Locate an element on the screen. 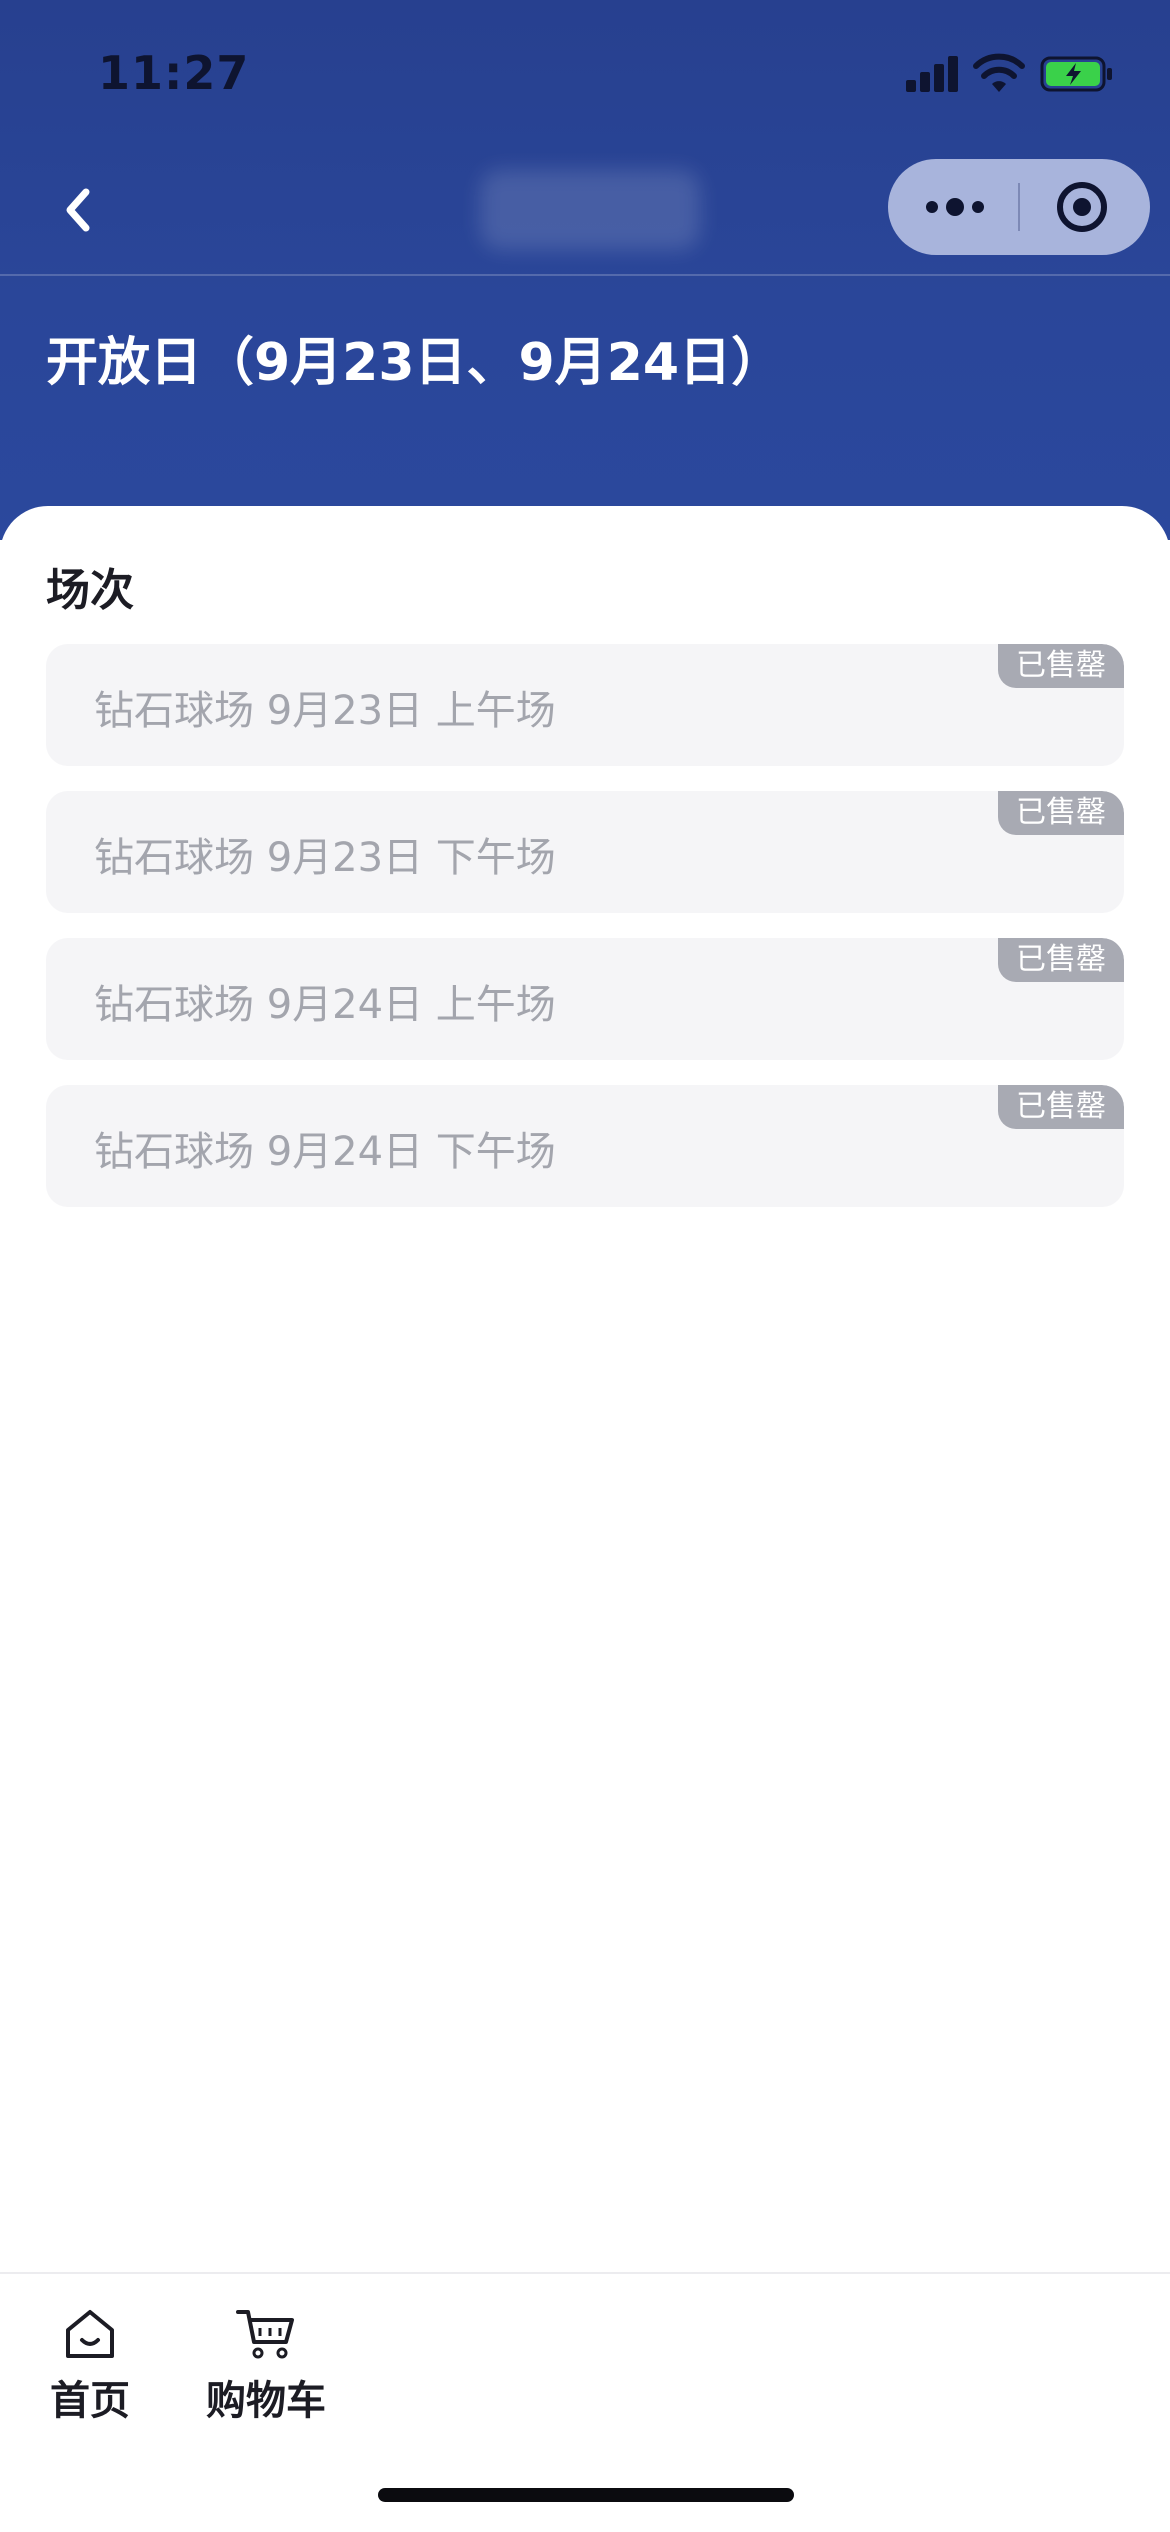  navigation-bar is located at coordinates (585, 212).